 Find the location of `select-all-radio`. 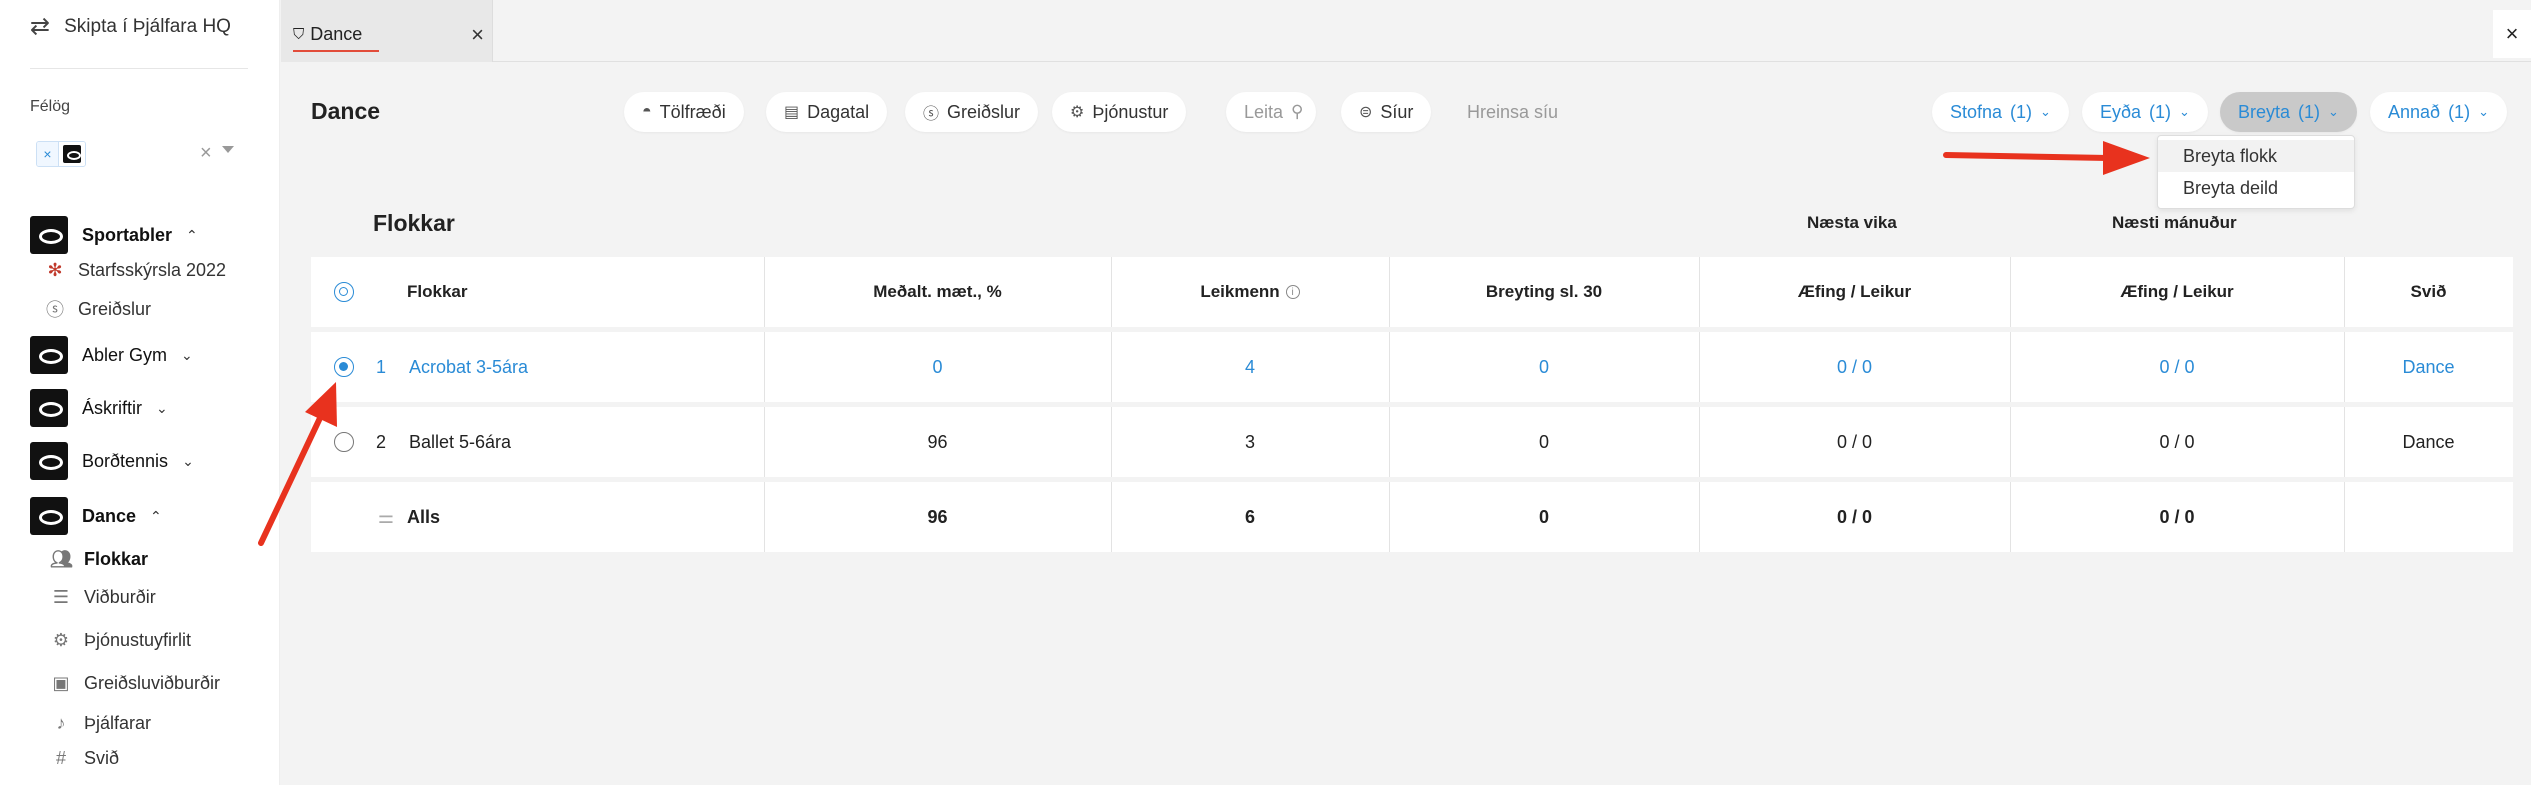

select-all-radio is located at coordinates (344, 292).